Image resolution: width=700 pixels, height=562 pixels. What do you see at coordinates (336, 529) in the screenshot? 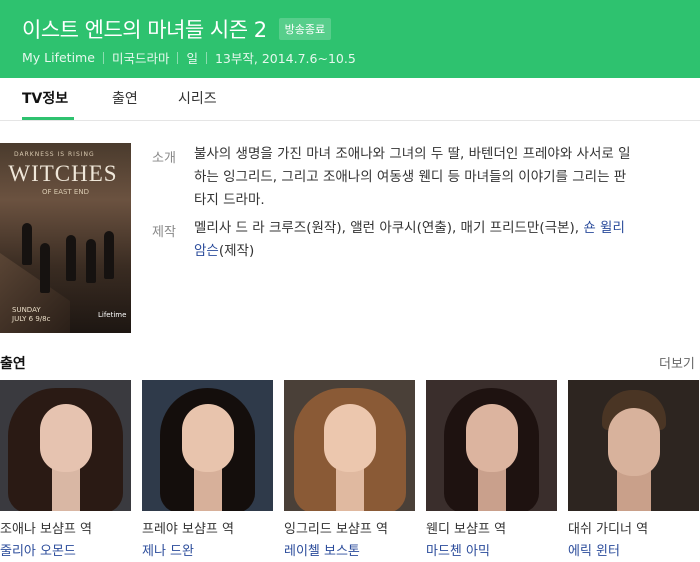
I see `character-role: 잉그리드 보샴프 역` at bounding box center [336, 529].